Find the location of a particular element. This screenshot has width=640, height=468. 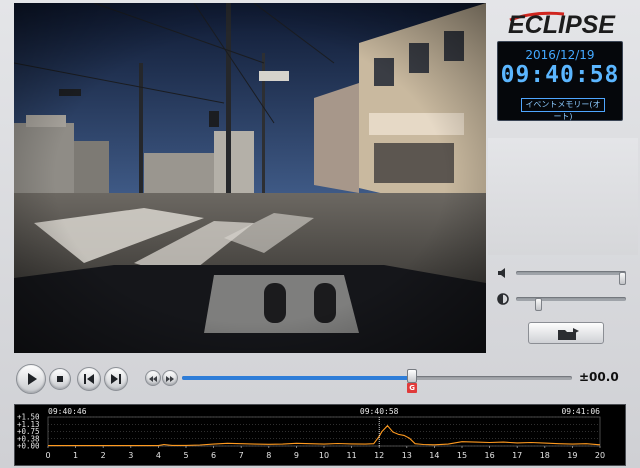

recording-mode-badge: イベントメモリー(オート) is located at coordinates (563, 109).